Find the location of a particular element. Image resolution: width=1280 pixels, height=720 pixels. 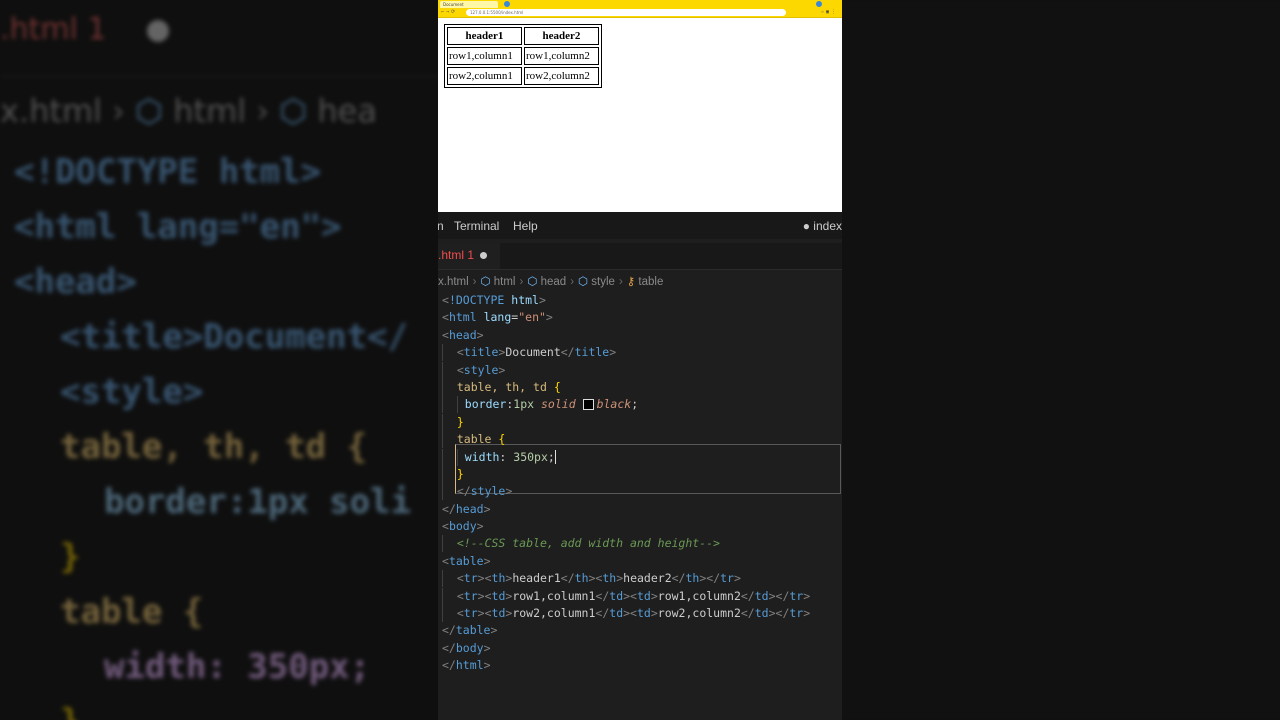

code-line: </body> is located at coordinates (466, 647).